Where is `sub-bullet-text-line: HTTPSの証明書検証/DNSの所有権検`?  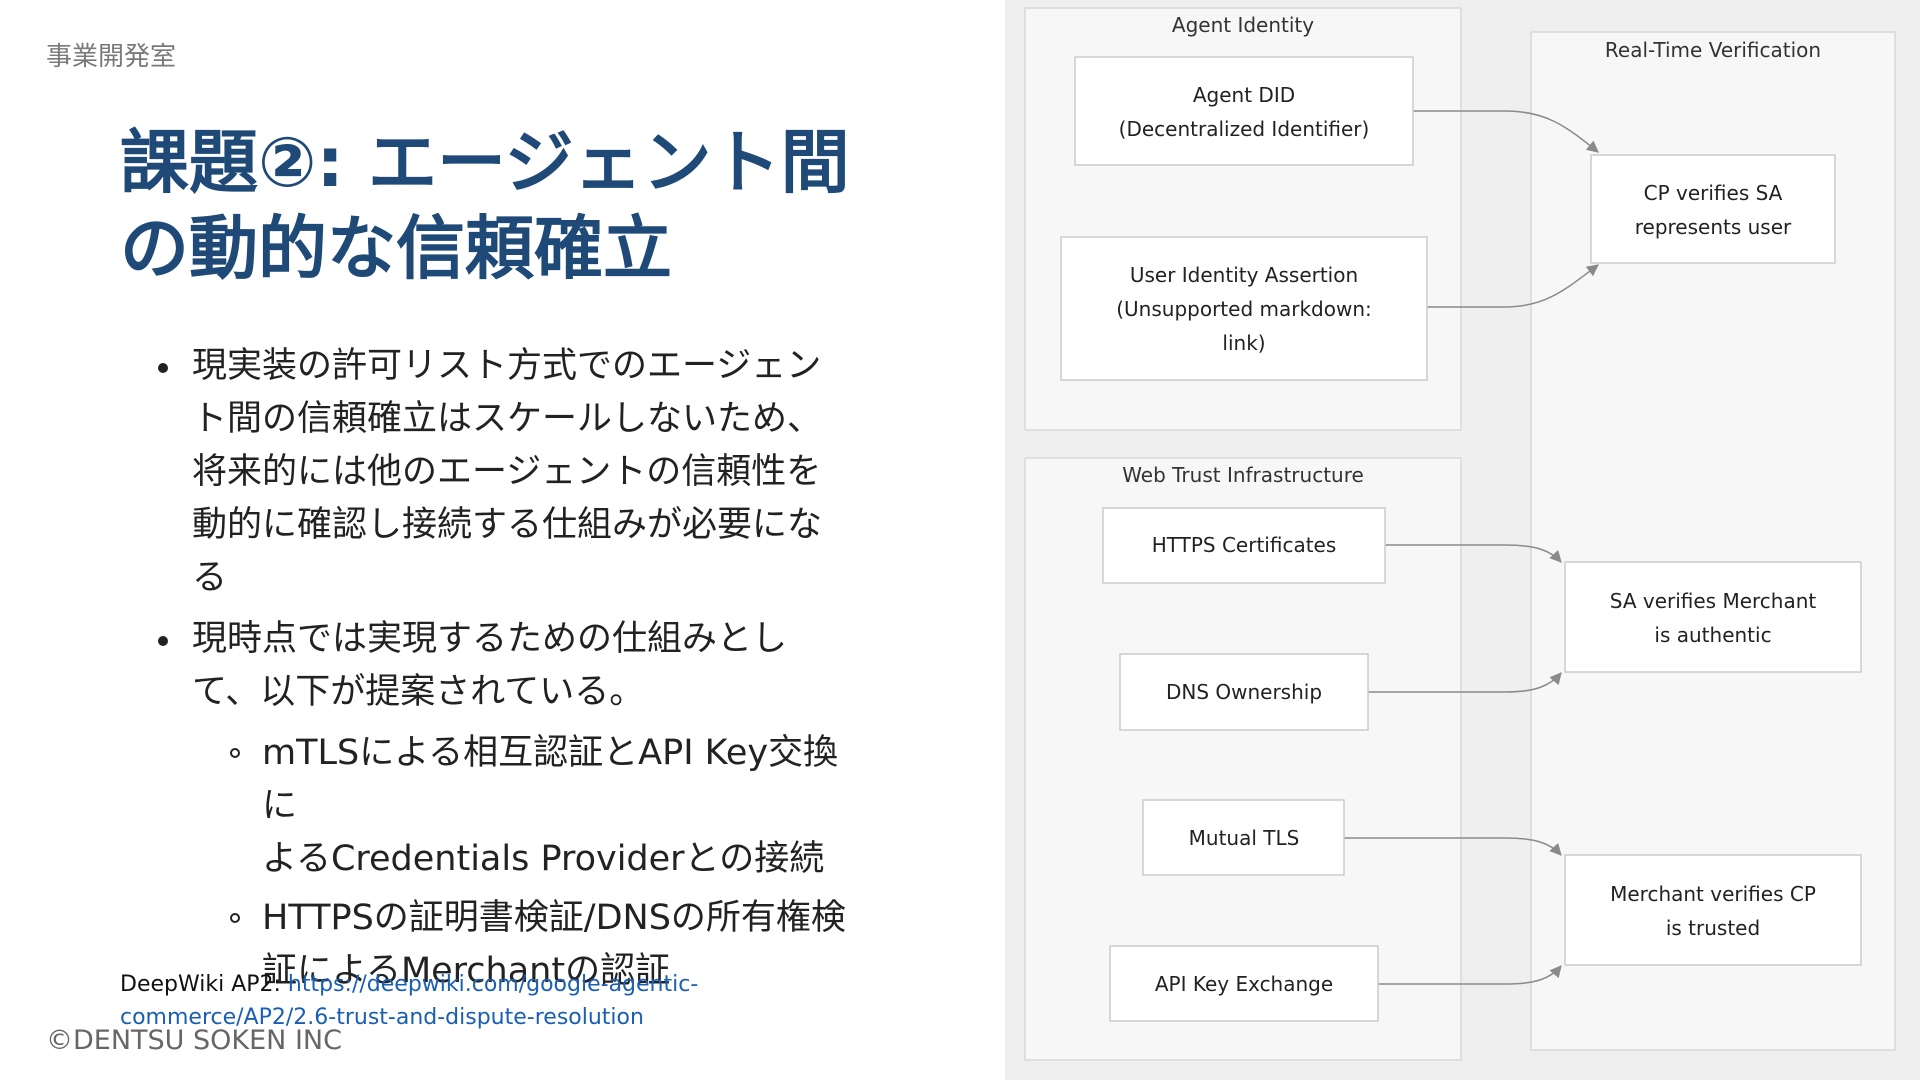
sub-bullet-text-line: HTTPSの証明書検証/DNSの所有権検 is located at coordinates (554, 918).